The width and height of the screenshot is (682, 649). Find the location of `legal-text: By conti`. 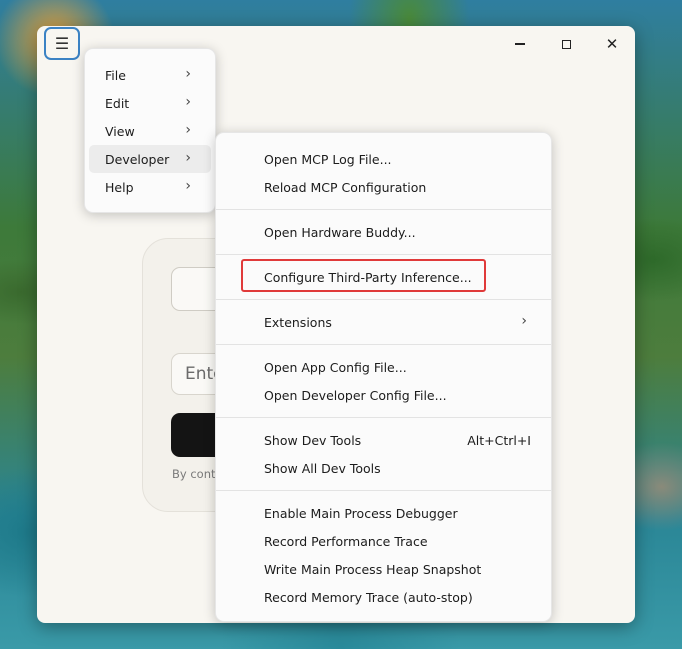

legal-text: By conti is located at coordinates (195, 474).